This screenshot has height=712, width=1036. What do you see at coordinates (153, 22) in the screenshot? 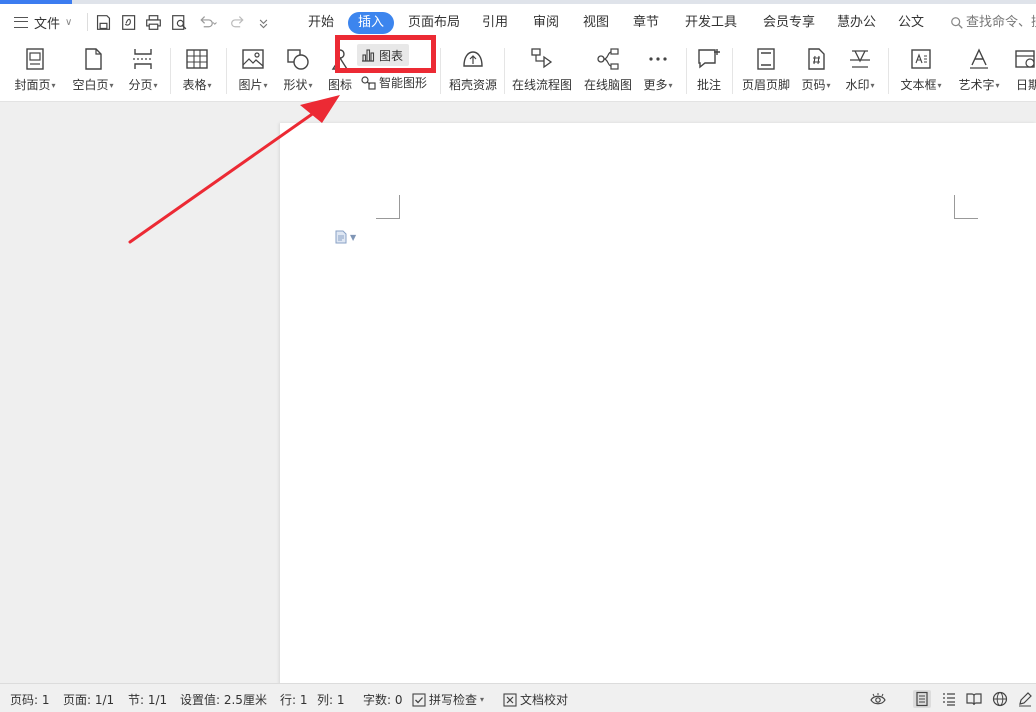
I see `print-icon` at bounding box center [153, 22].